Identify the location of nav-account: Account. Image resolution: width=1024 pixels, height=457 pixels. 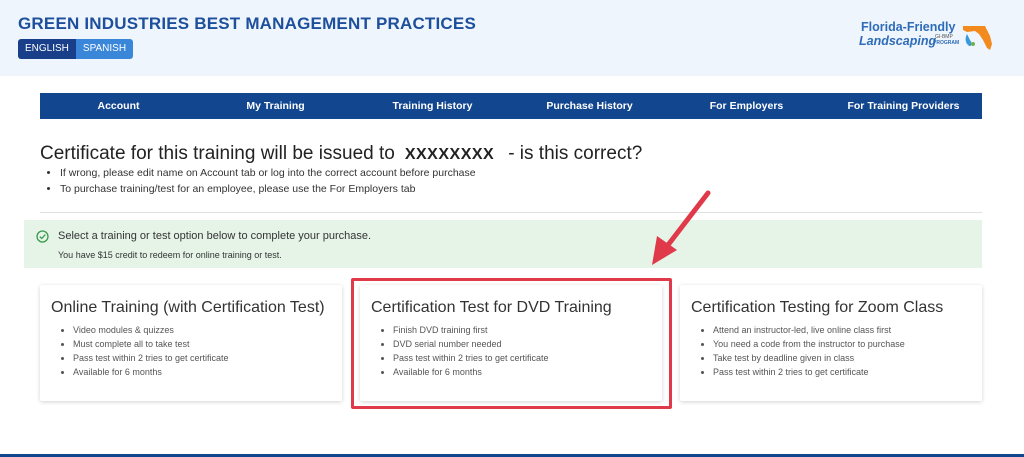
(118, 106).